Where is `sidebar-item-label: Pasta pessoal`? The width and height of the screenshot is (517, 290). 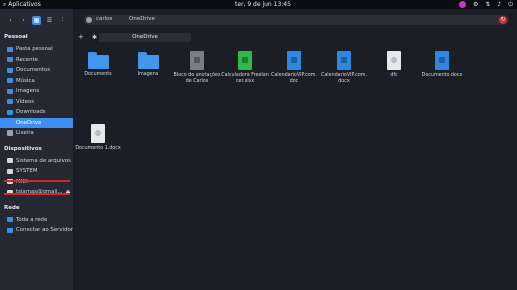
sidebar-item-label: Pasta pessoal is located at coordinates (34, 49).